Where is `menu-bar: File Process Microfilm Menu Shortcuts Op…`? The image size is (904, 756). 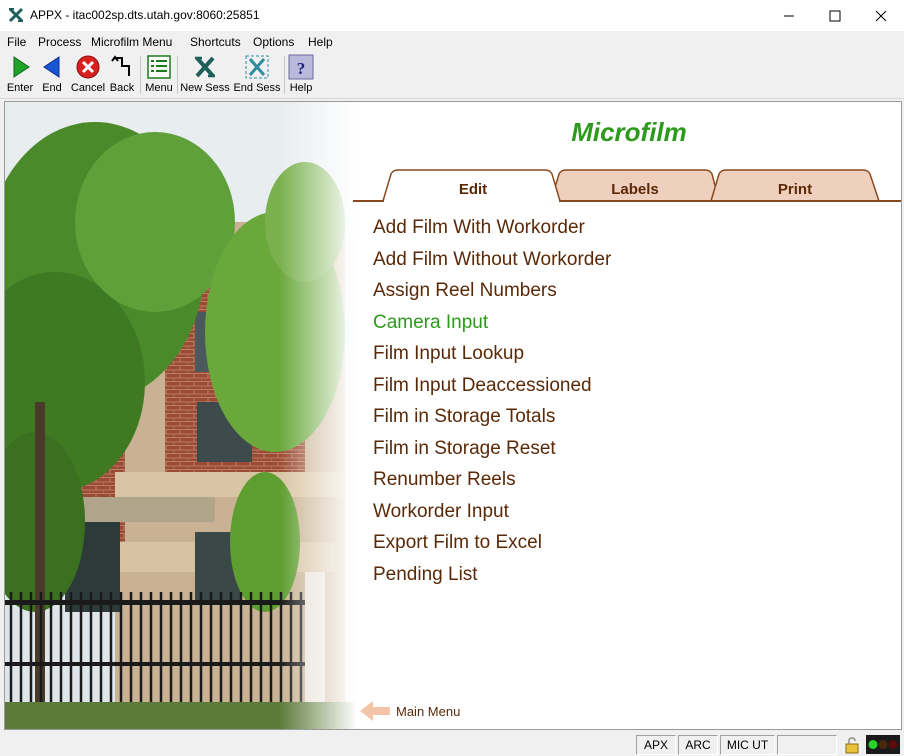
menu-bar: File Process Microfilm Menu Shortcuts Op… is located at coordinates (452, 41).